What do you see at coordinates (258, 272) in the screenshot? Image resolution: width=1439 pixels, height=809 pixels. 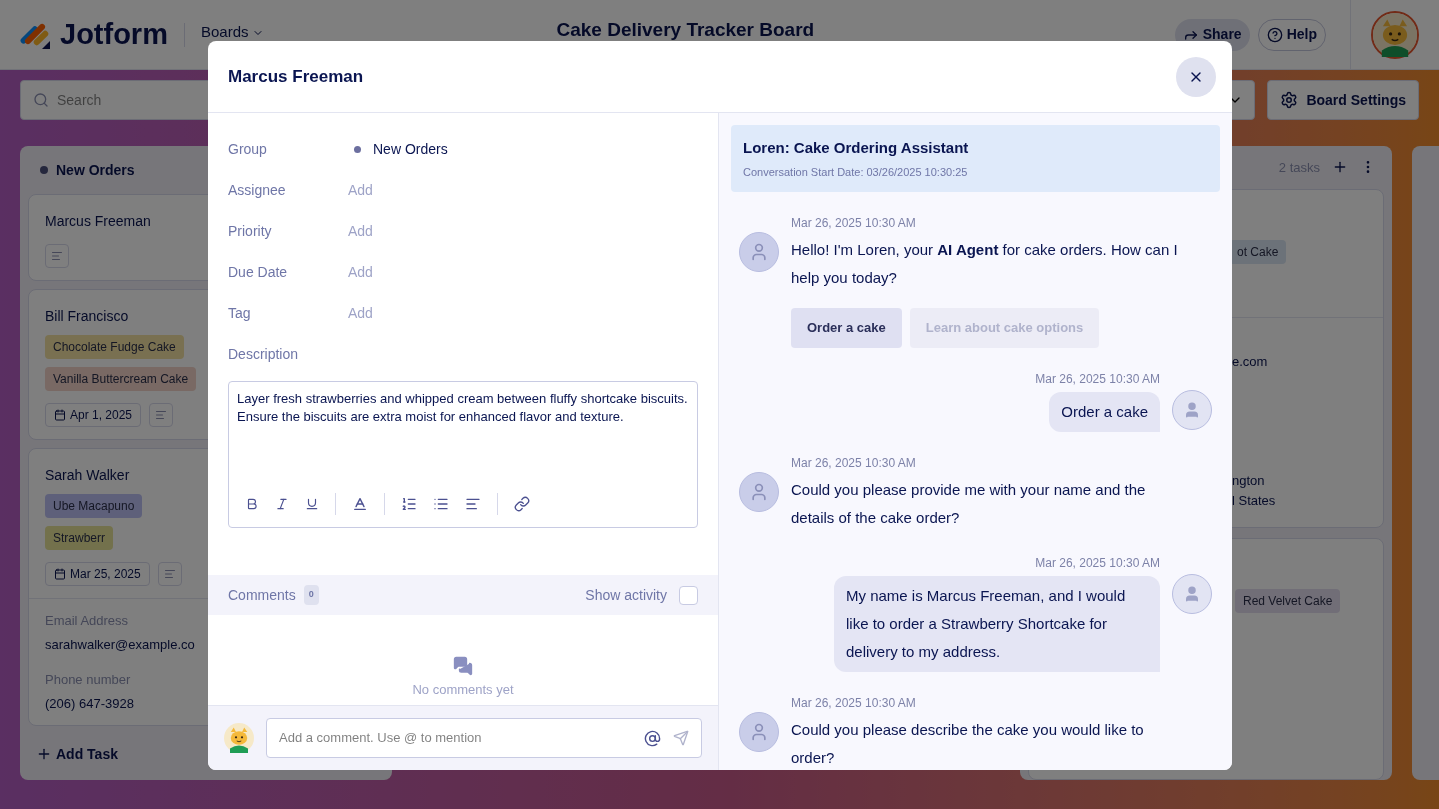 I see `field-label: Due Date` at bounding box center [258, 272].